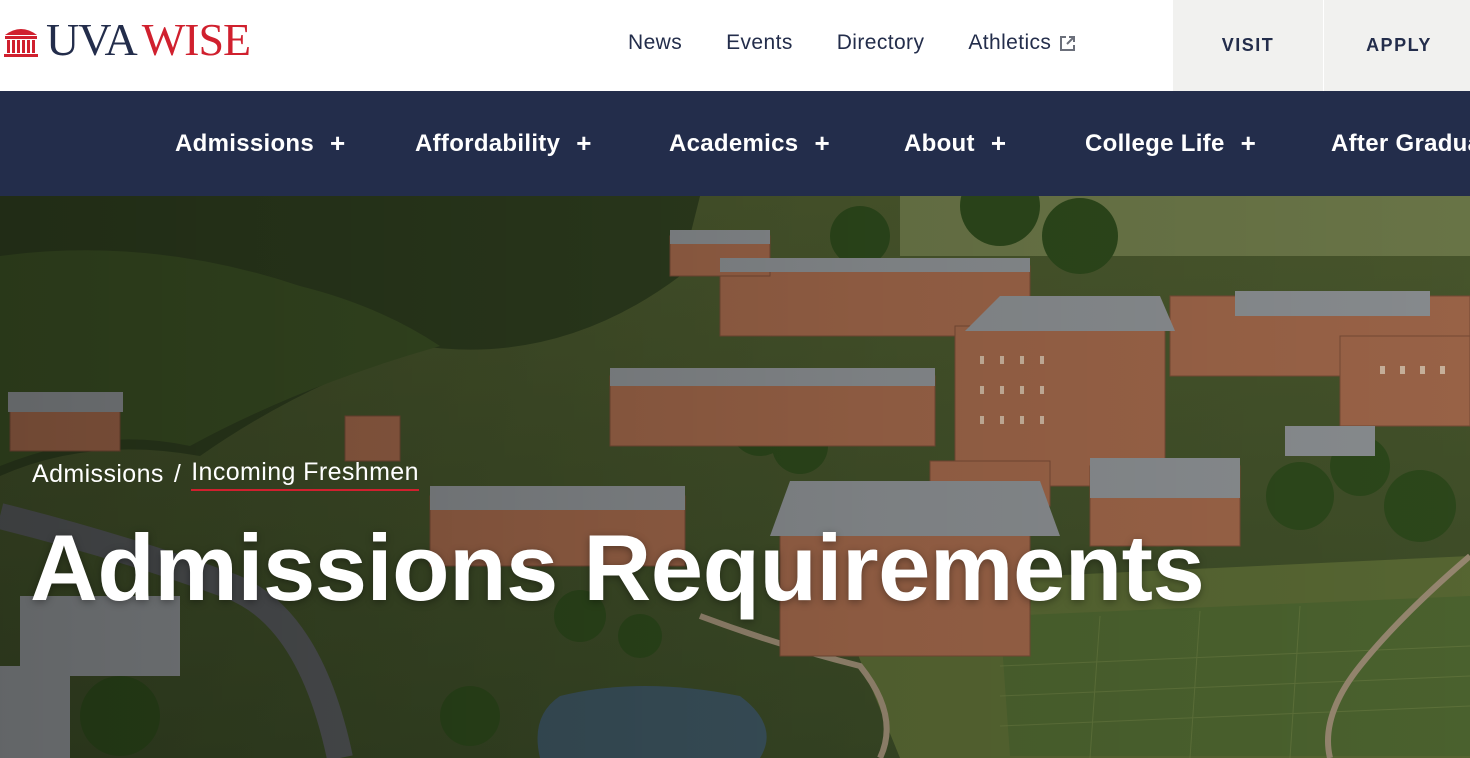 Image resolution: width=1470 pixels, height=758 pixels. What do you see at coordinates (1068, 43) in the screenshot?
I see `external-link-icon` at bounding box center [1068, 43].